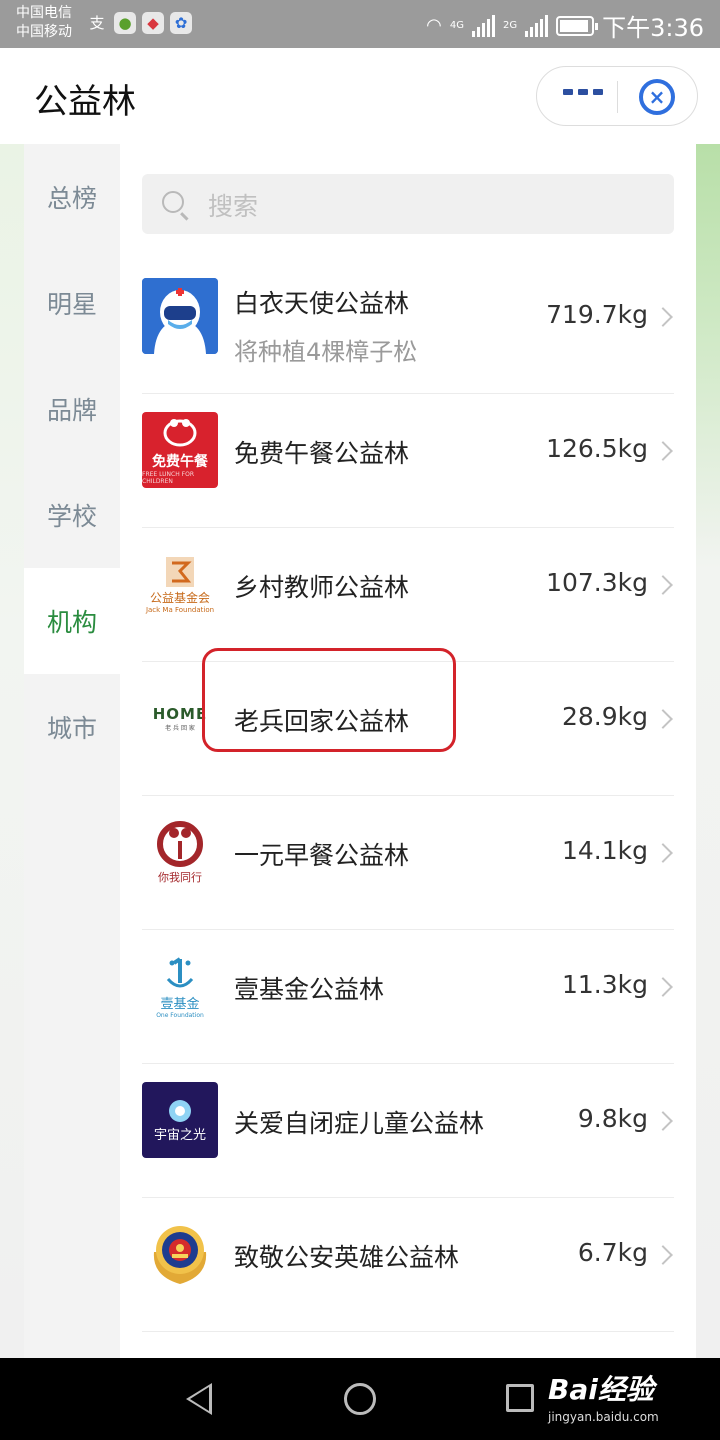  I want to click on forest-title: 免费午餐公益林, so click(322, 453).